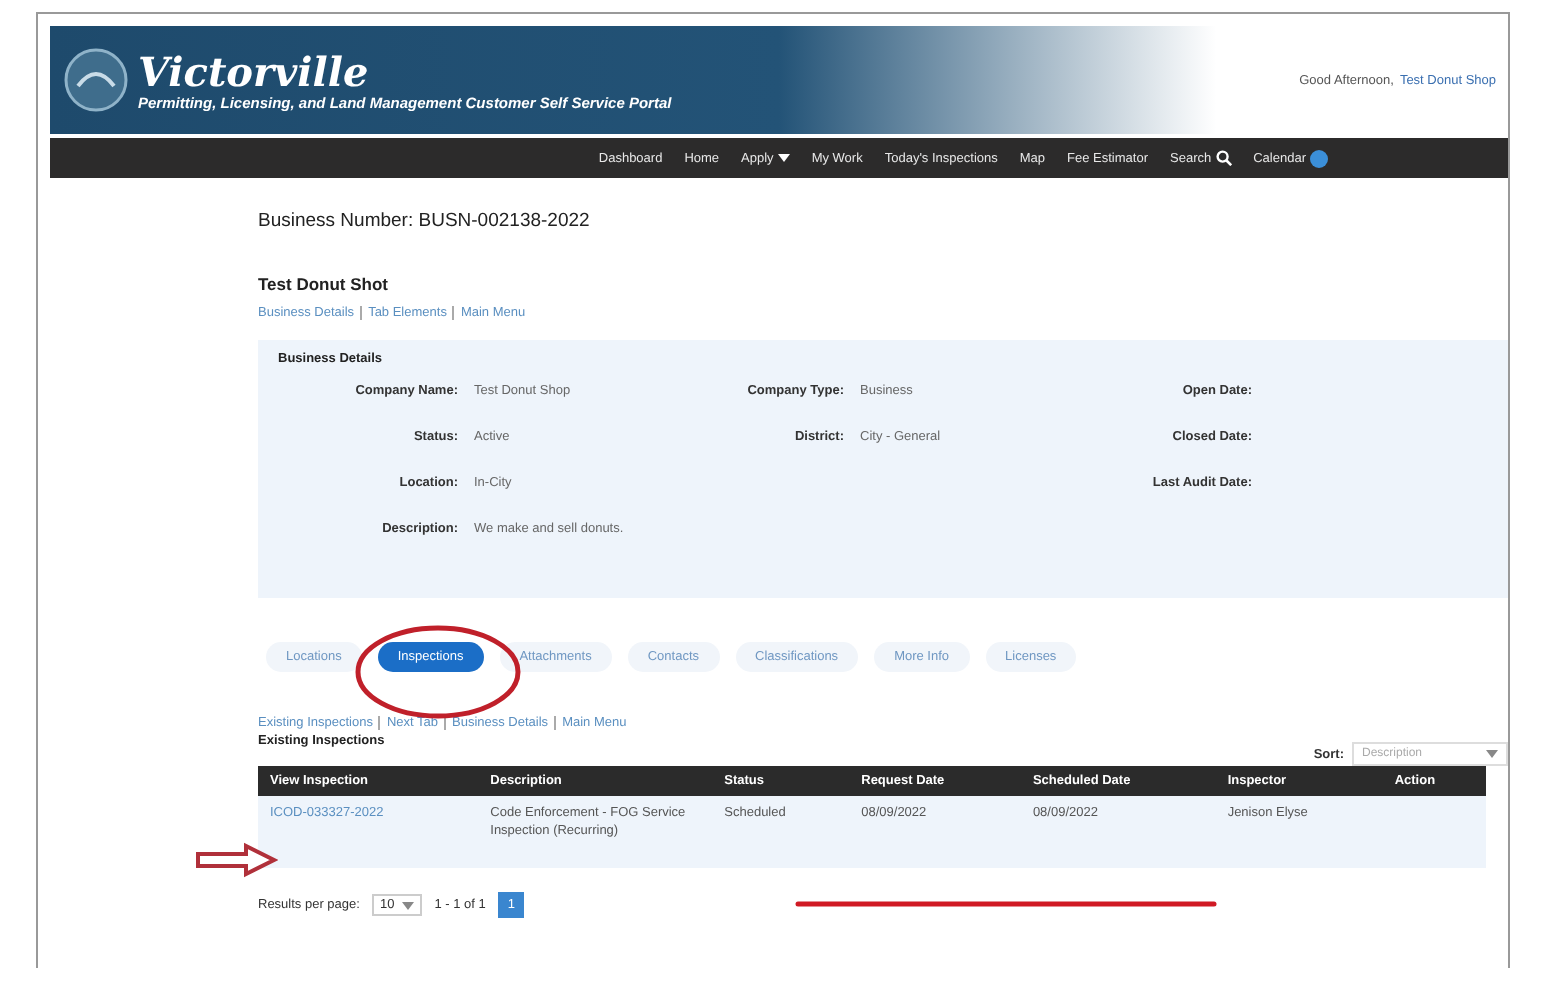 The image size is (1548, 982). Describe the element at coordinates (236, 860) in the screenshot. I see `annotation-arrow` at that location.